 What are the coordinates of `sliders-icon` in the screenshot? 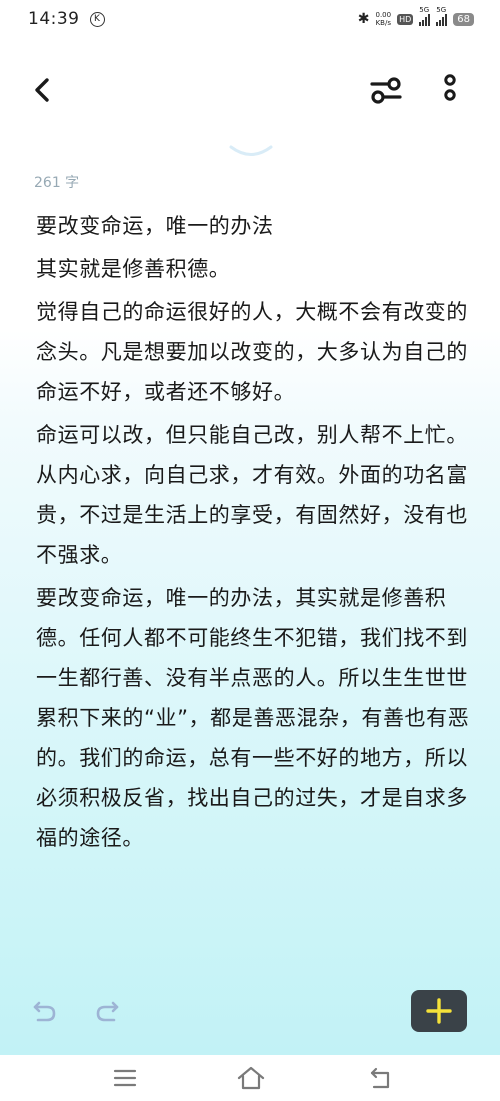 It's located at (386, 90).